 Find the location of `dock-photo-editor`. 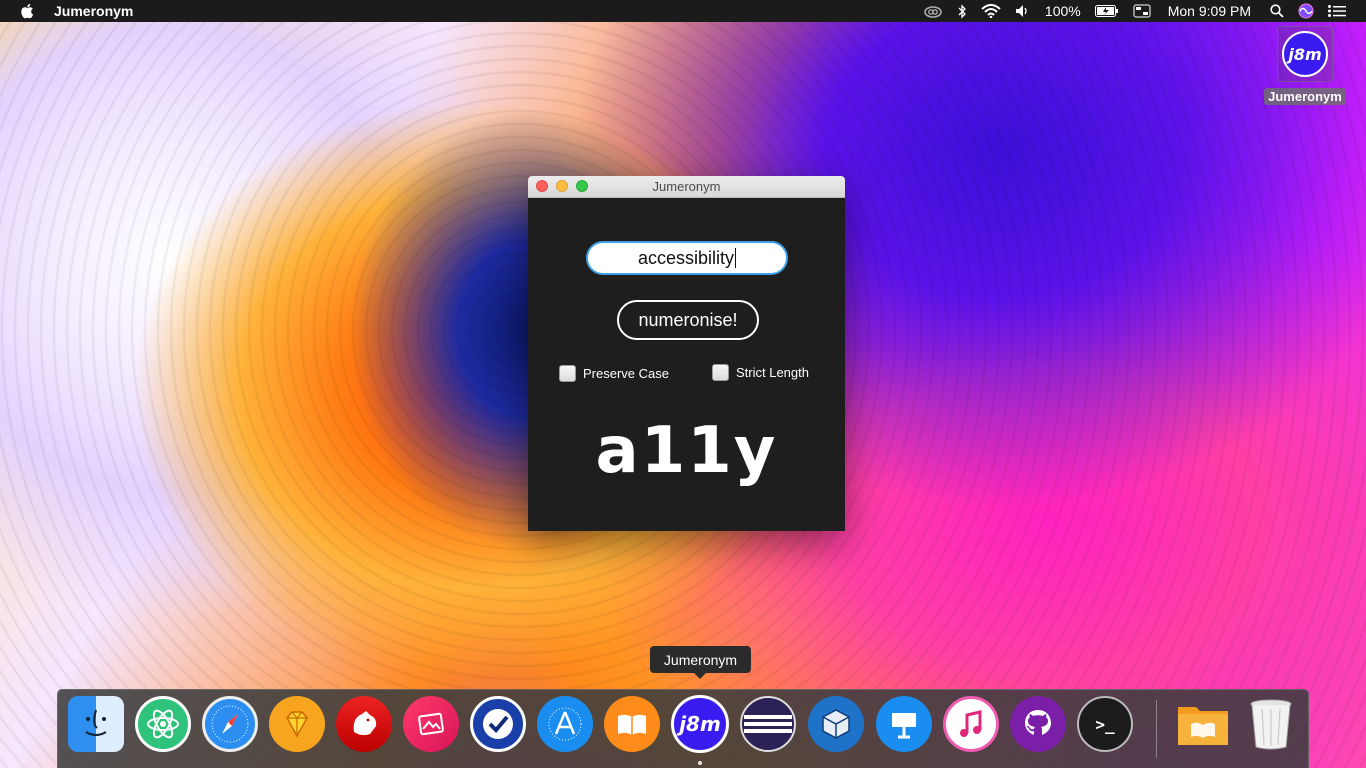

dock-photo-editor is located at coordinates (431, 724).